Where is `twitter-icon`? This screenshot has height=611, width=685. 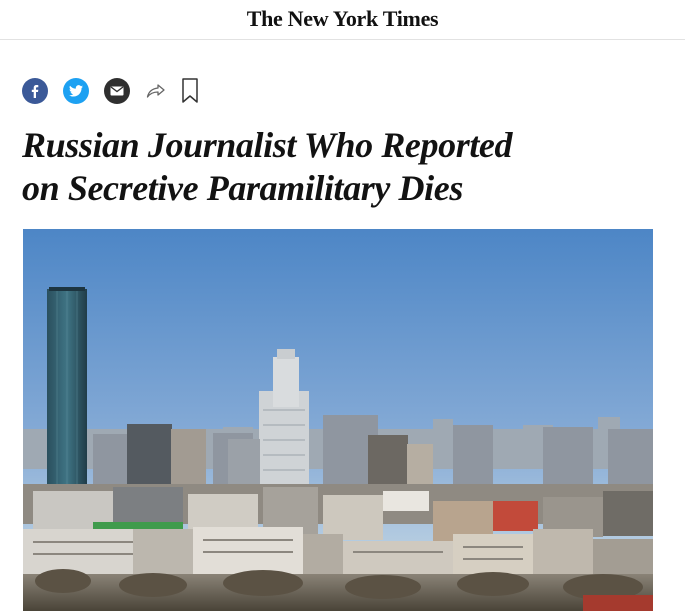 twitter-icon is located at coordinates (76, 91).